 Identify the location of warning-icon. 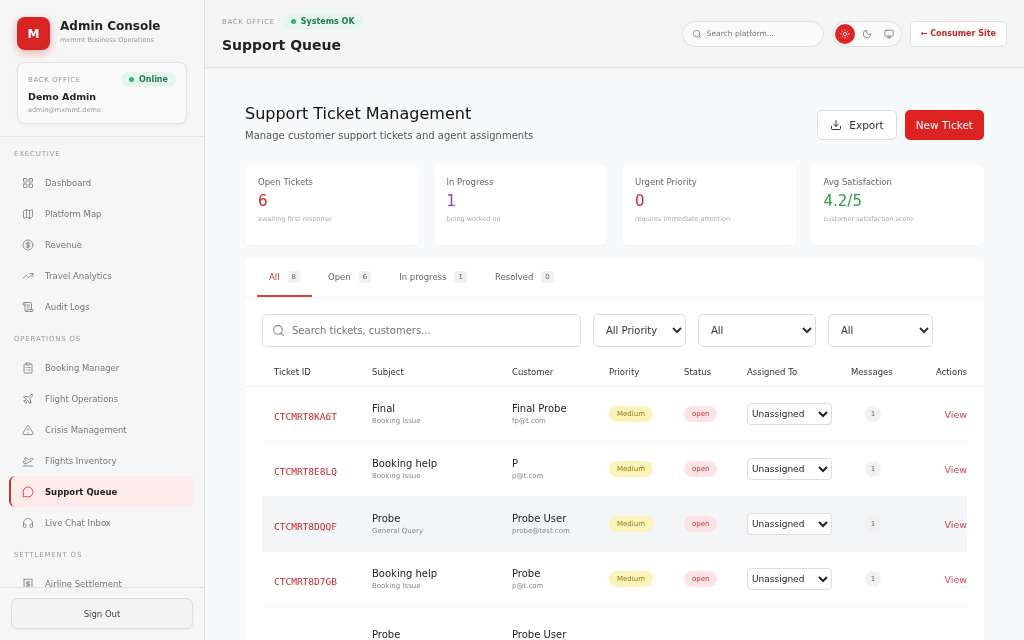
(28, 429).